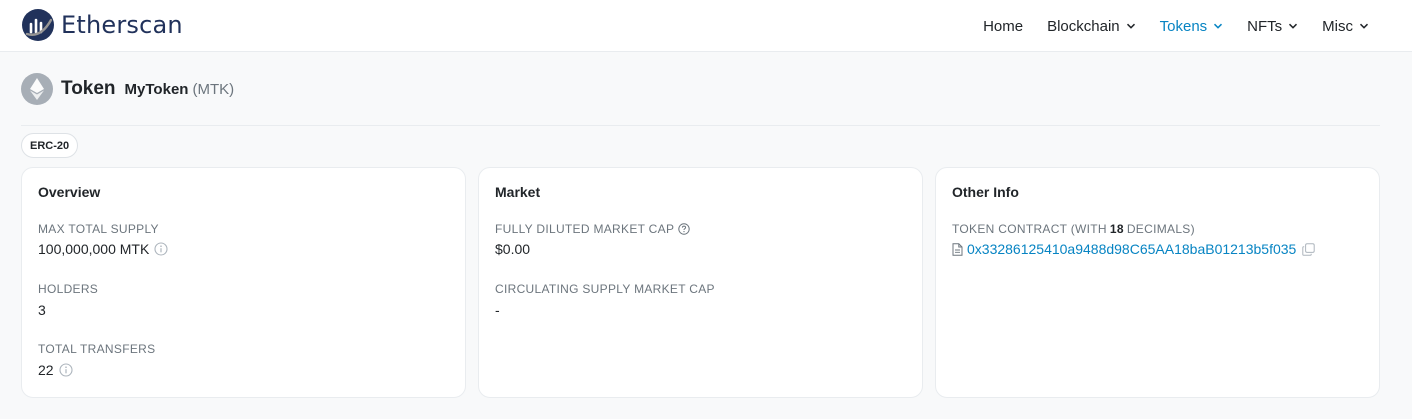 The height and width of the screenshot is (419, 1412). I want to click on etherscan-logo-icon, so click(38, 25).